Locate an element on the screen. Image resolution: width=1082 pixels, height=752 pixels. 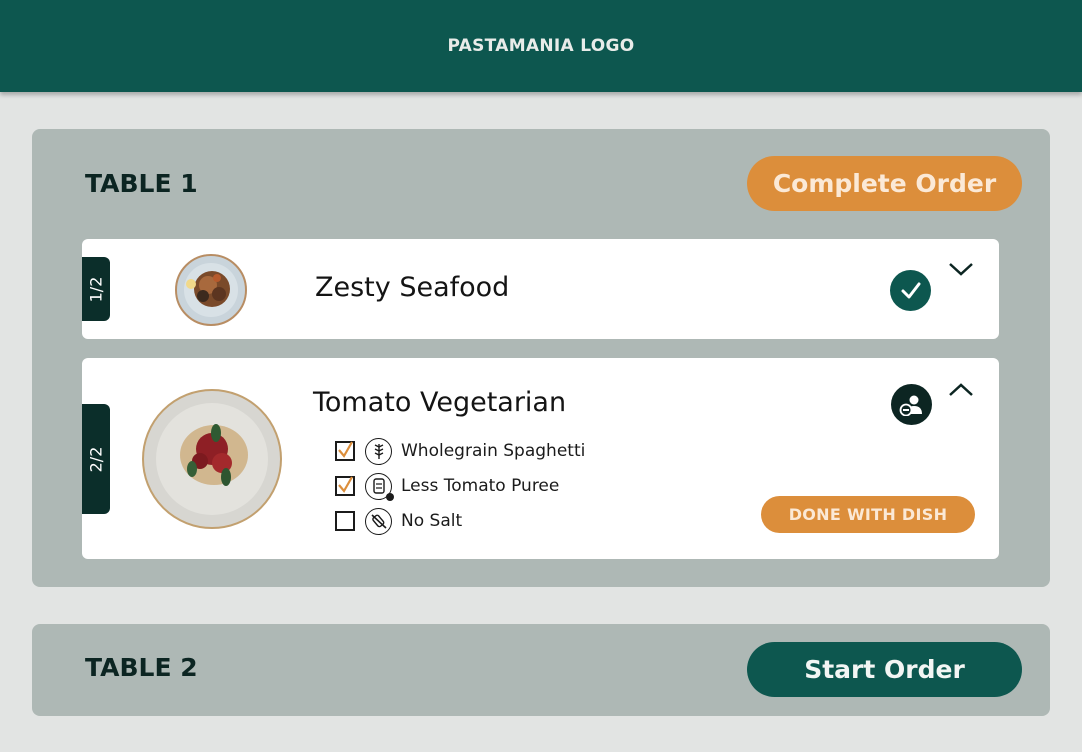
dish-name: Tomato Vegetarian is located at coordinates (440, 402).